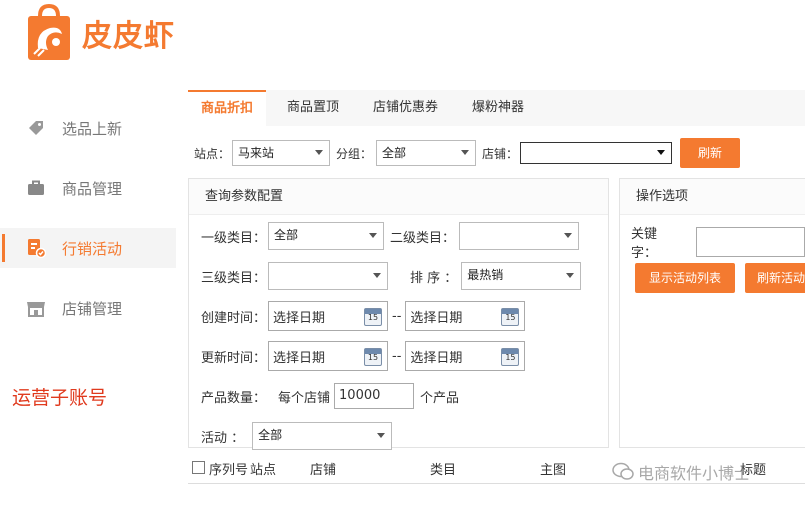 This screenshot has height=508, width=805. I want to click on category-row-1: 一级类目： 全部 二级类目：, so click(390, 236).